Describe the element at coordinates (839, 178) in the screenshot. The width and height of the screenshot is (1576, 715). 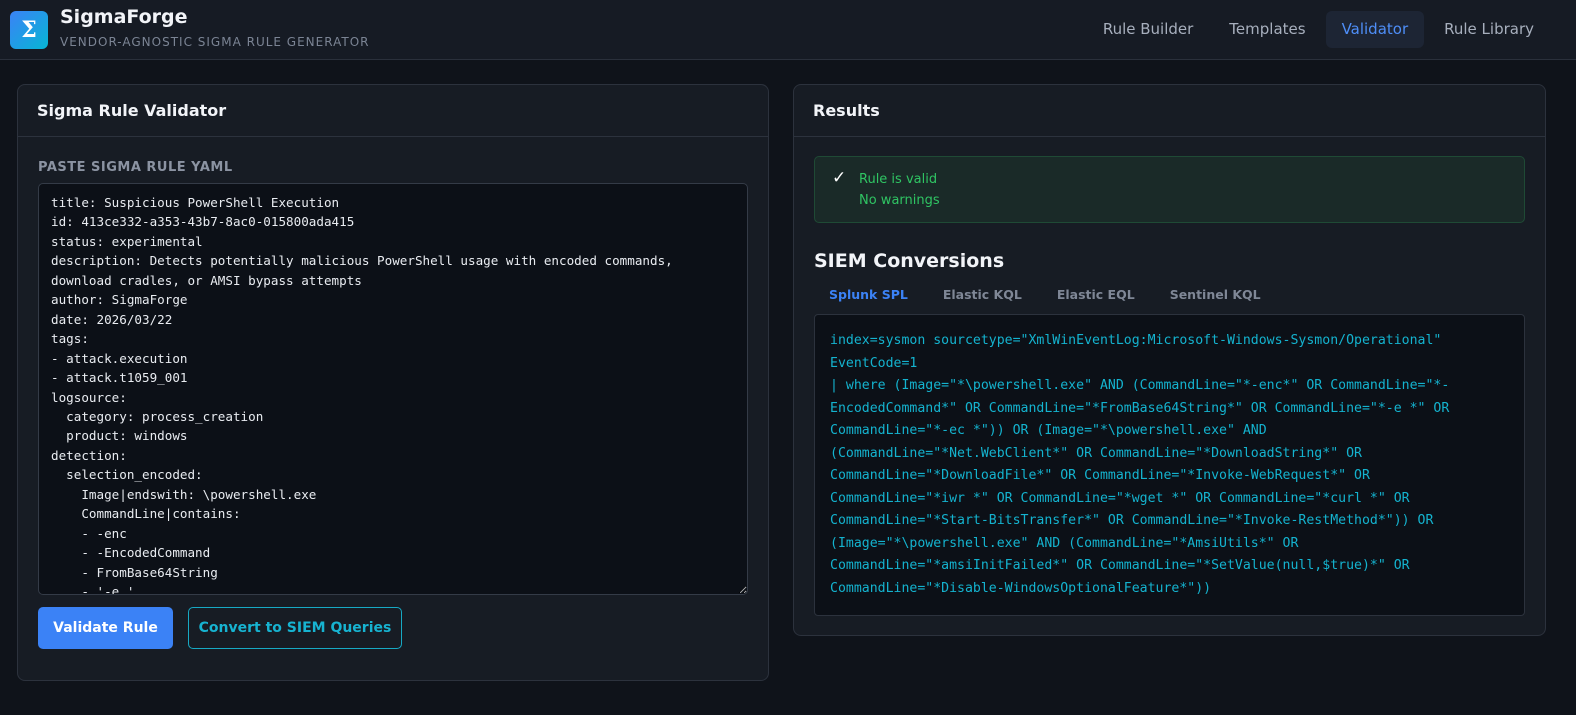
I see `check-icon: ✓` at that location.